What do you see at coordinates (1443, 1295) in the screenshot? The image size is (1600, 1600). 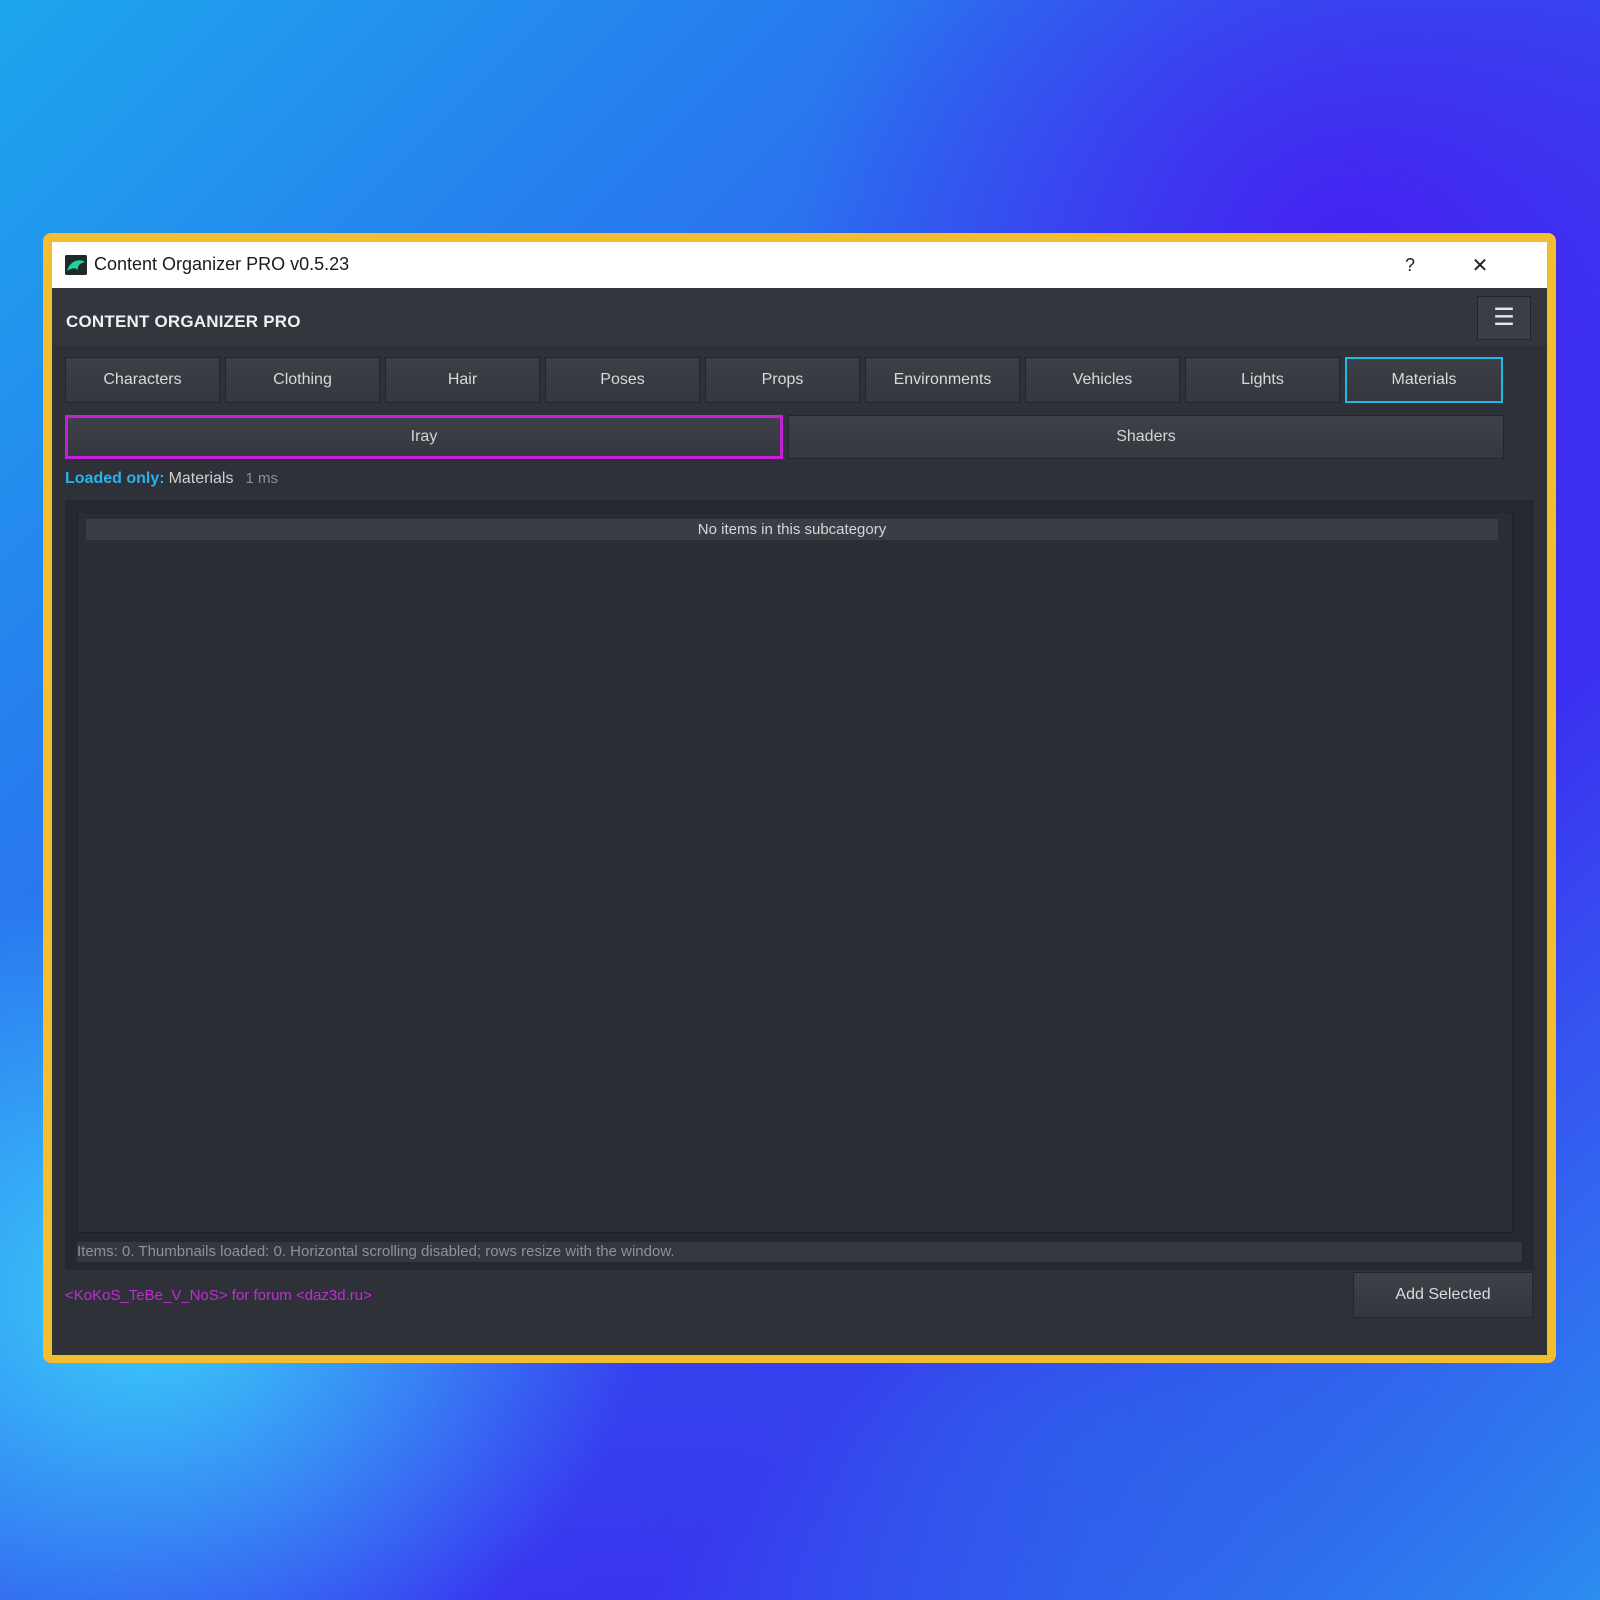 I see `add-selected-button: Add Selected` at bounding box center [1443, 1295].